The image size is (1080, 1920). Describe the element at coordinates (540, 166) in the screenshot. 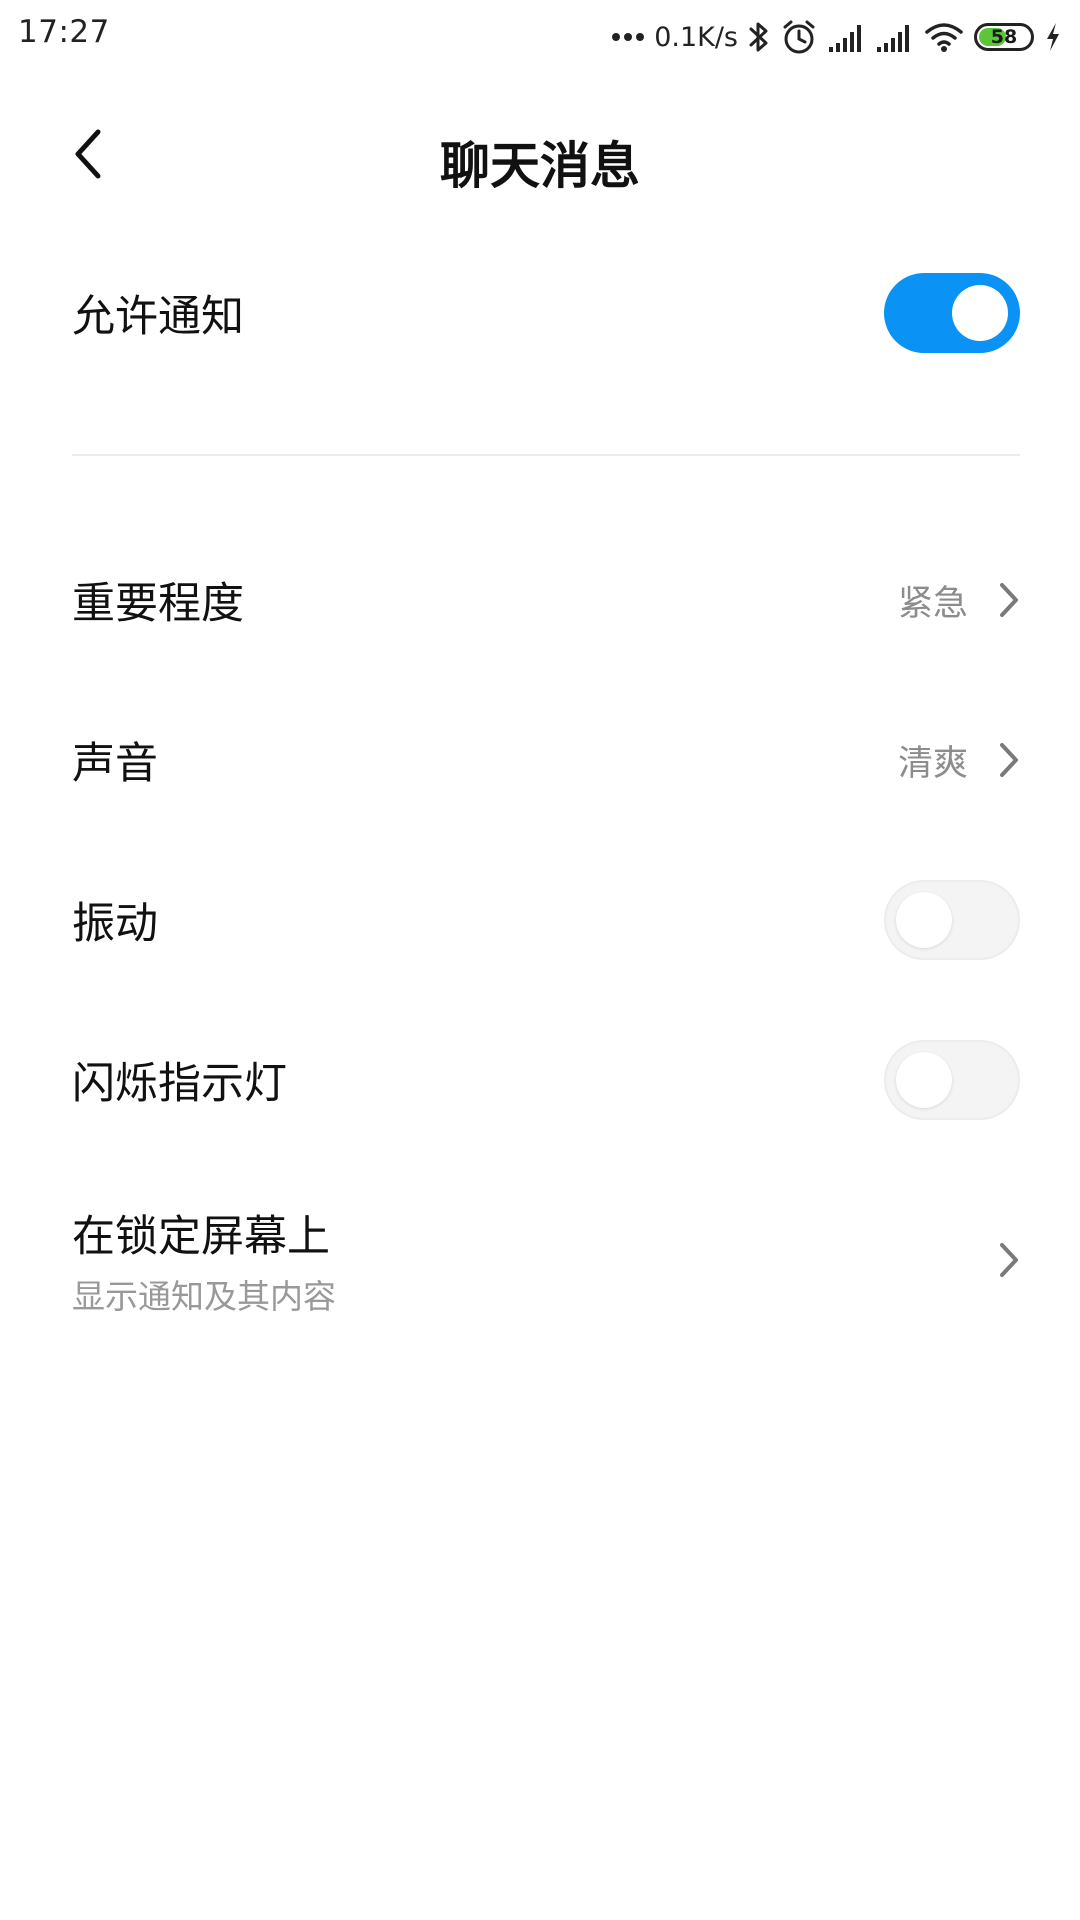

I see `page-title: 聊天消息` at that location.